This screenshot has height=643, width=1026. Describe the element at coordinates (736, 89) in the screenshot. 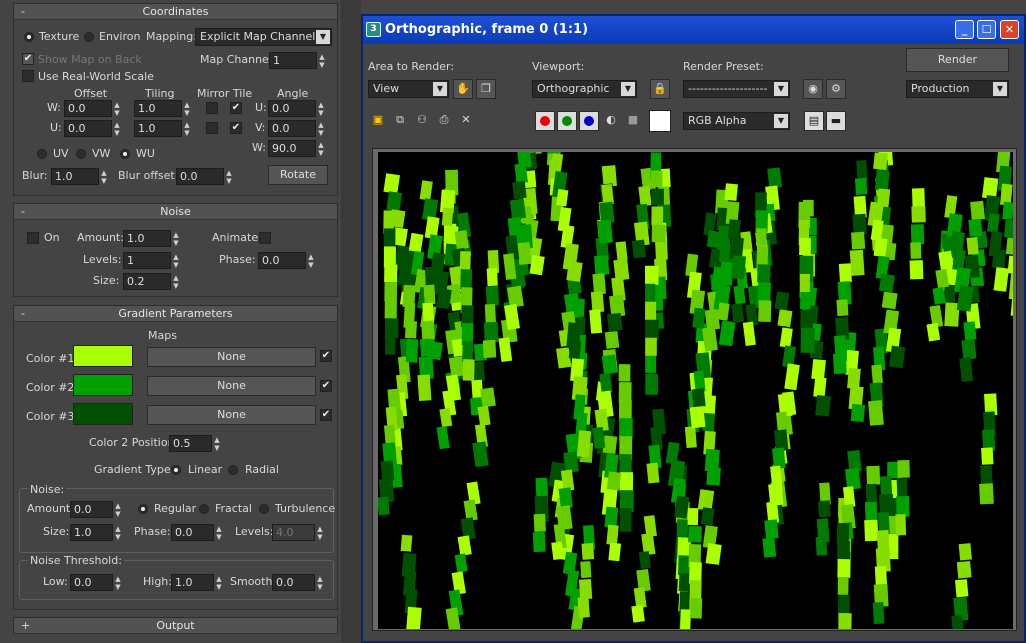

I see `render-preset-dropdown: -------------------- ▼` at that location.